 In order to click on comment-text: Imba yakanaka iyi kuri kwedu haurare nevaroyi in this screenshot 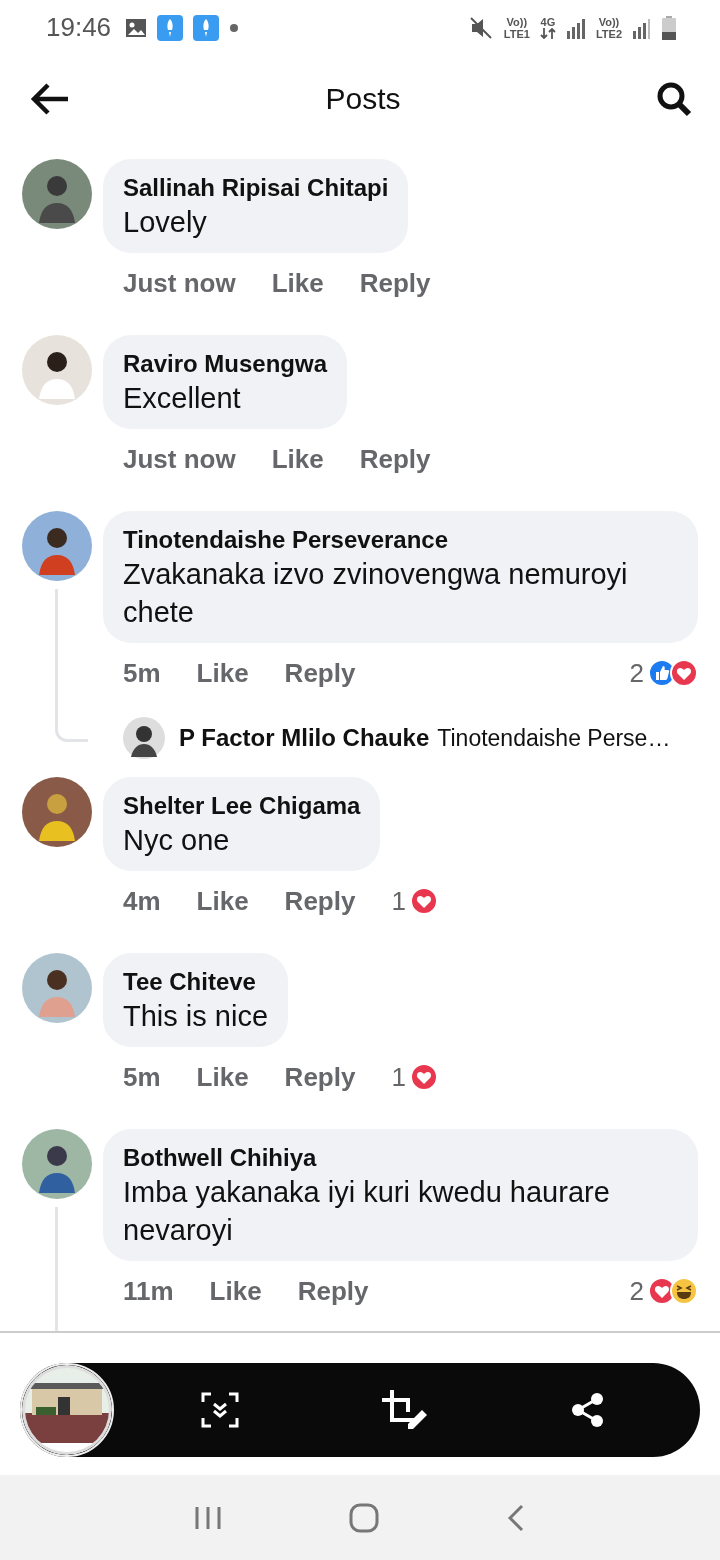, I will do `click(367, 1211)`.